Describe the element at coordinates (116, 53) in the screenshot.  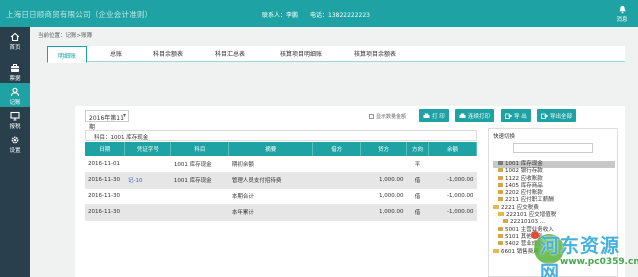
I see `tab-general-ledger: 总账` at that location.